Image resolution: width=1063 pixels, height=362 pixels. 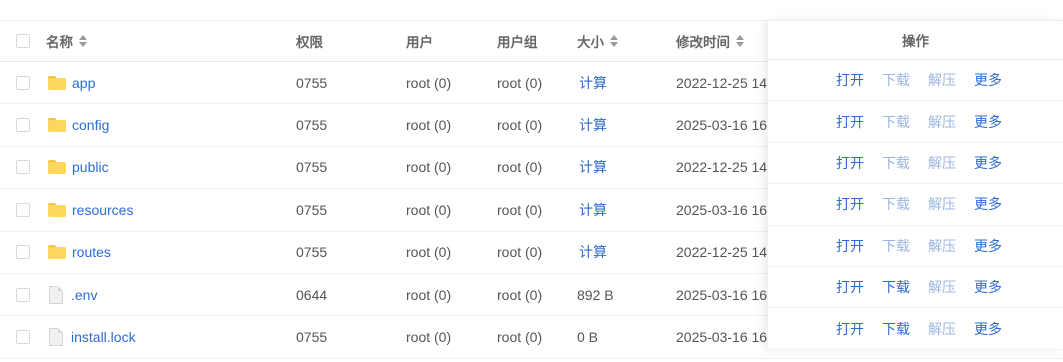 I want to click on header-name: 名称, so click(x=166, y=41).